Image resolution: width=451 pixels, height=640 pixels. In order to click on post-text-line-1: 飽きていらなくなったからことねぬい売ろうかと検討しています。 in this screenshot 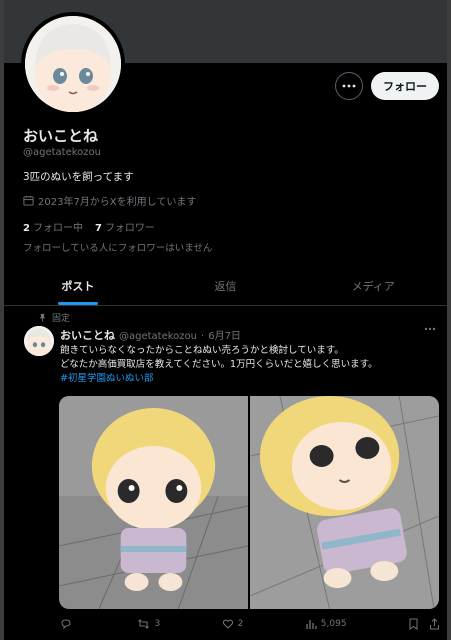, I will do `click(202, 350)`.